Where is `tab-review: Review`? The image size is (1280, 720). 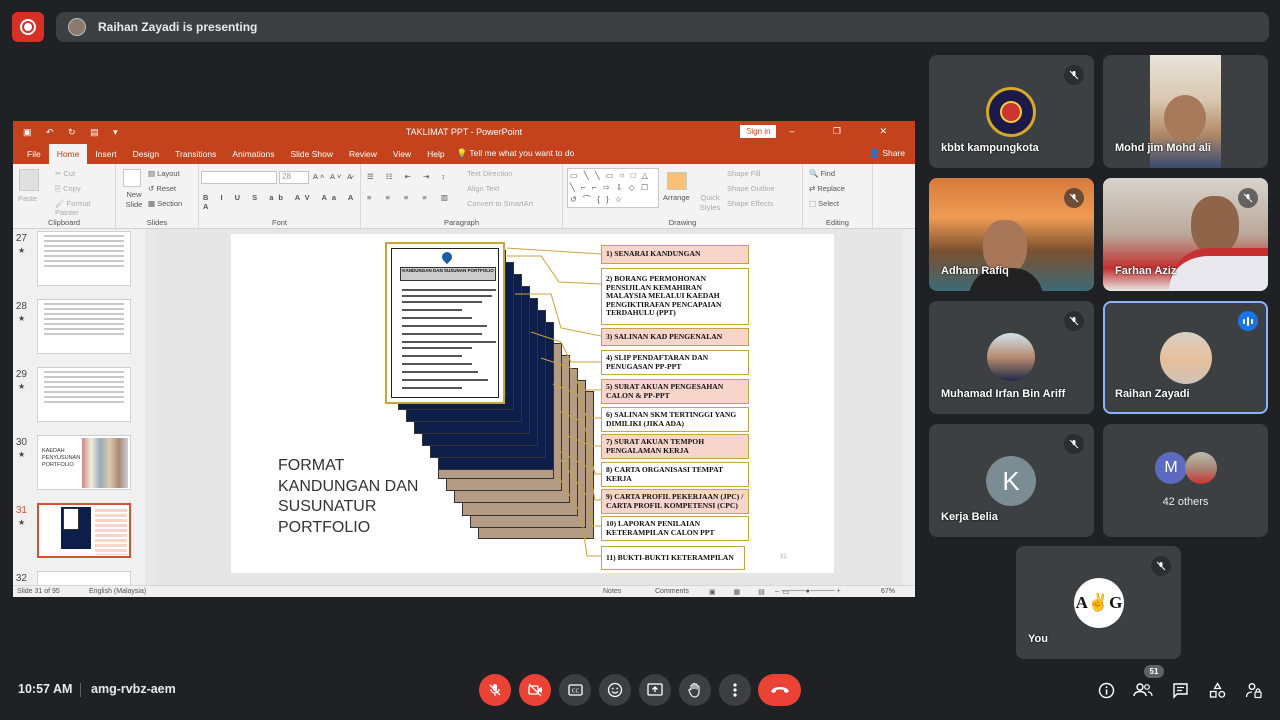 tab-review: Review is located at coordinates (363, 156).